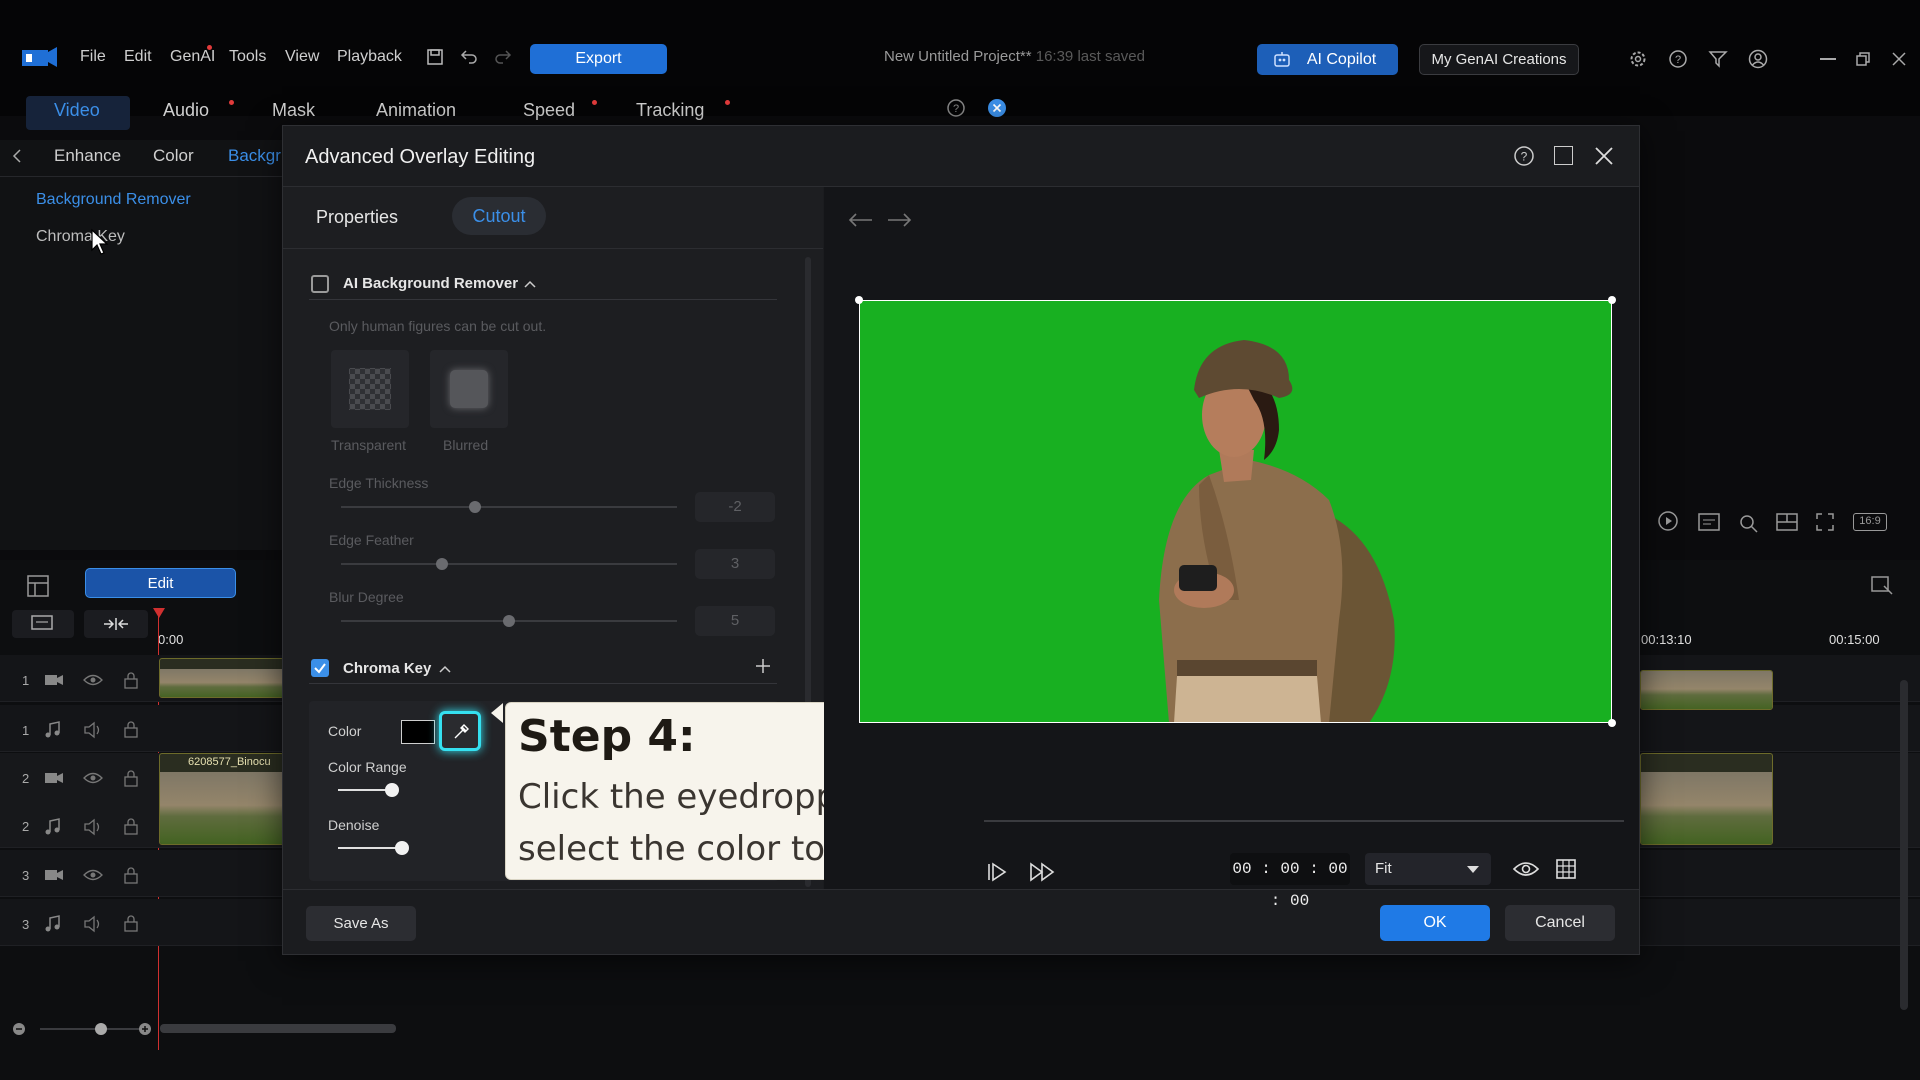 Image resolution: width=1920 pixels, height=1080 pixels. I want to click on menu-genai: GenAI, so click(192, 57).